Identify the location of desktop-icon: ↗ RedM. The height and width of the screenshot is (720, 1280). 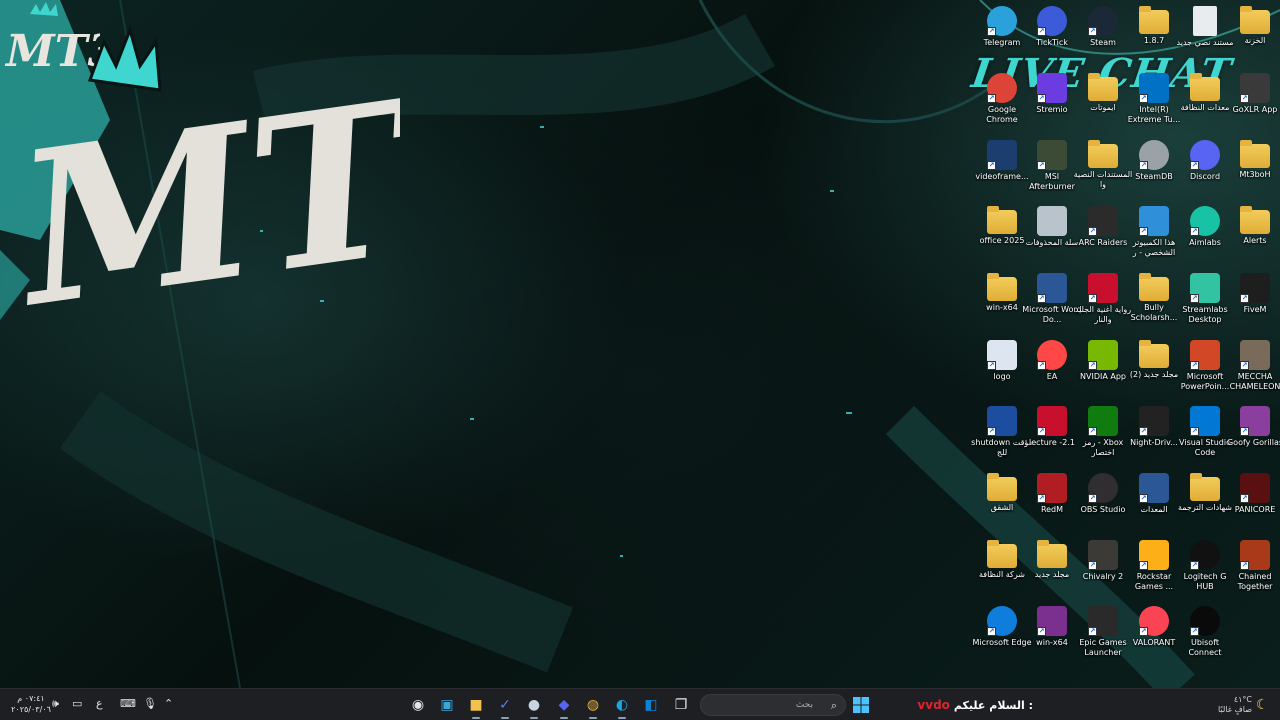
(1052, 506).